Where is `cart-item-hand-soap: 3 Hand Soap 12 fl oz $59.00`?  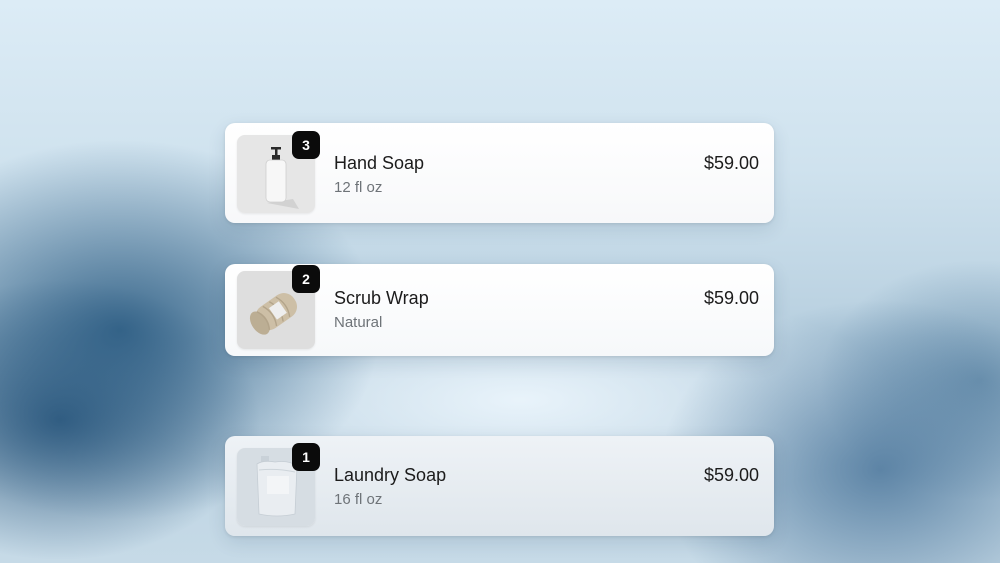
cart-item-hand-soap: 3 Hand Soap 12 fl oz $59.00 is located at coordinates (499, 173).